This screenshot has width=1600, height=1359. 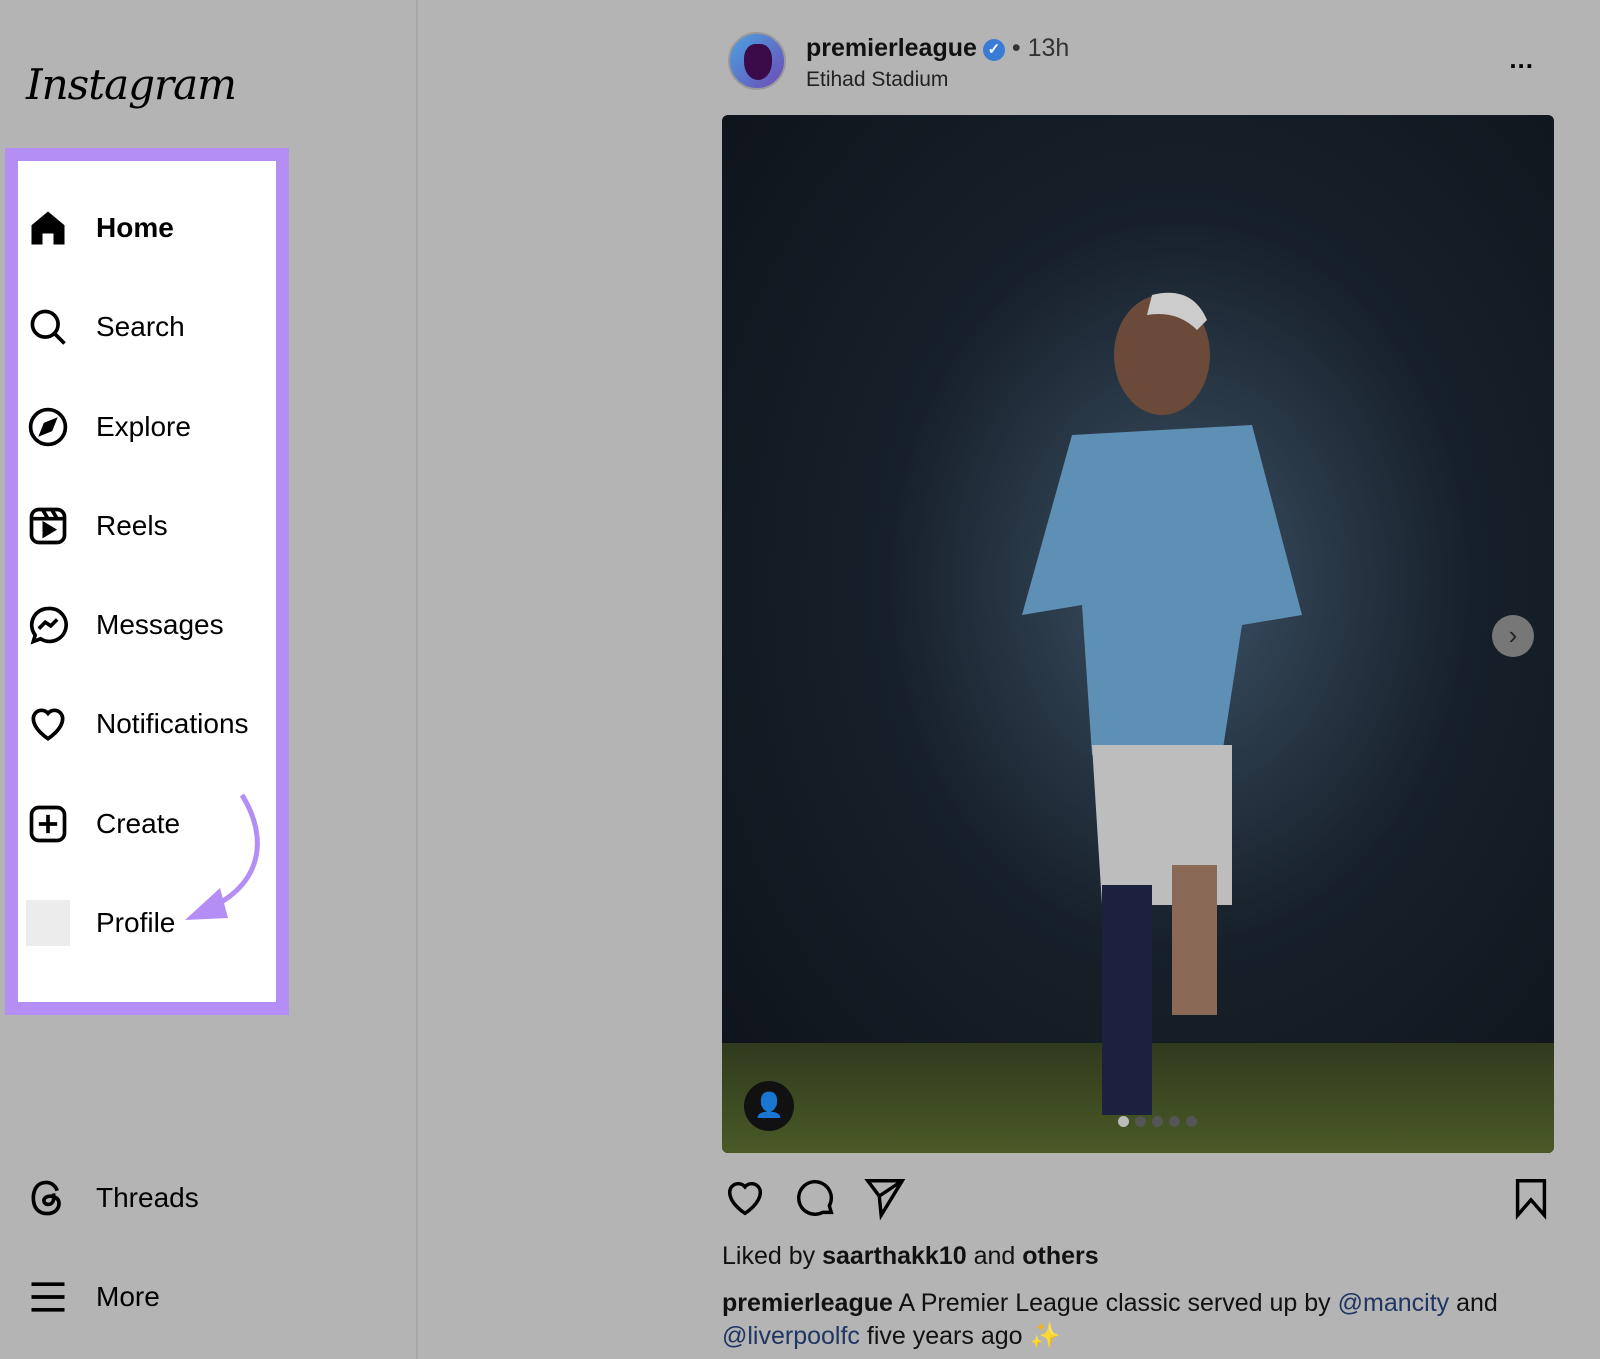 I want to click on save-bookmark-icon, so click(x=1531, y=1198).